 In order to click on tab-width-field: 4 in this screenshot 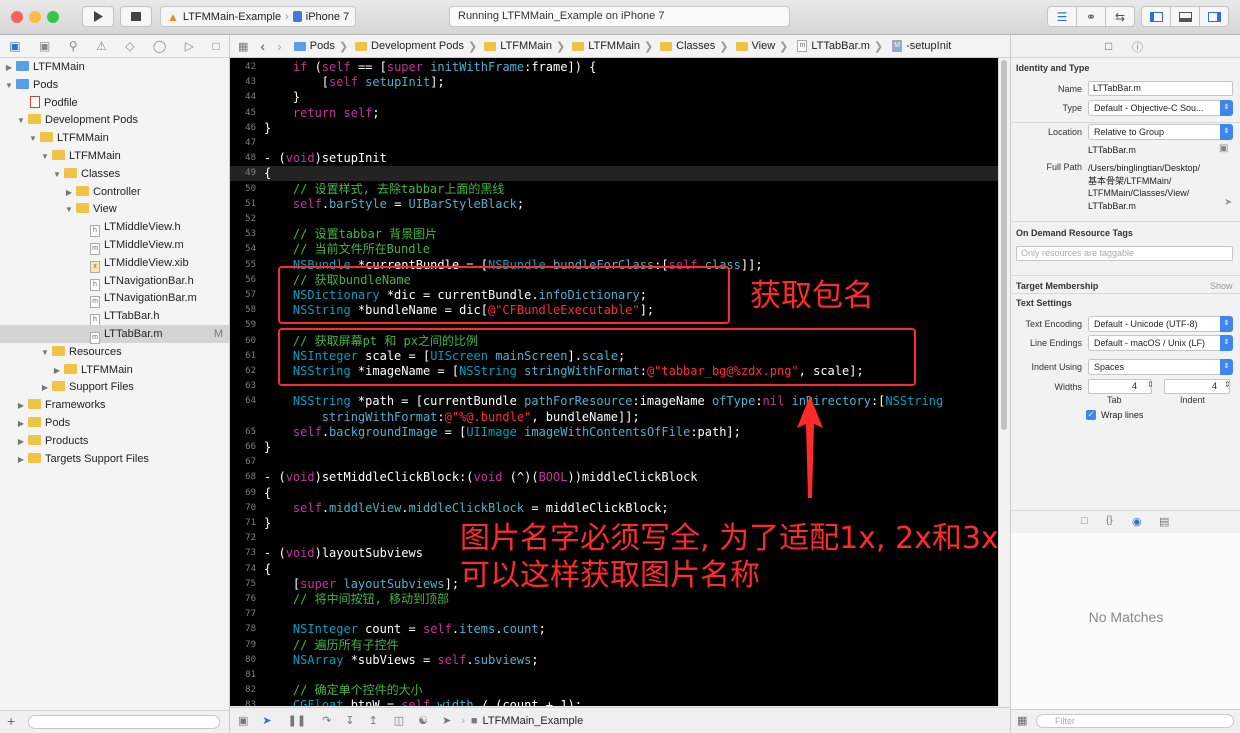, I will do `click(1120, 386)`.